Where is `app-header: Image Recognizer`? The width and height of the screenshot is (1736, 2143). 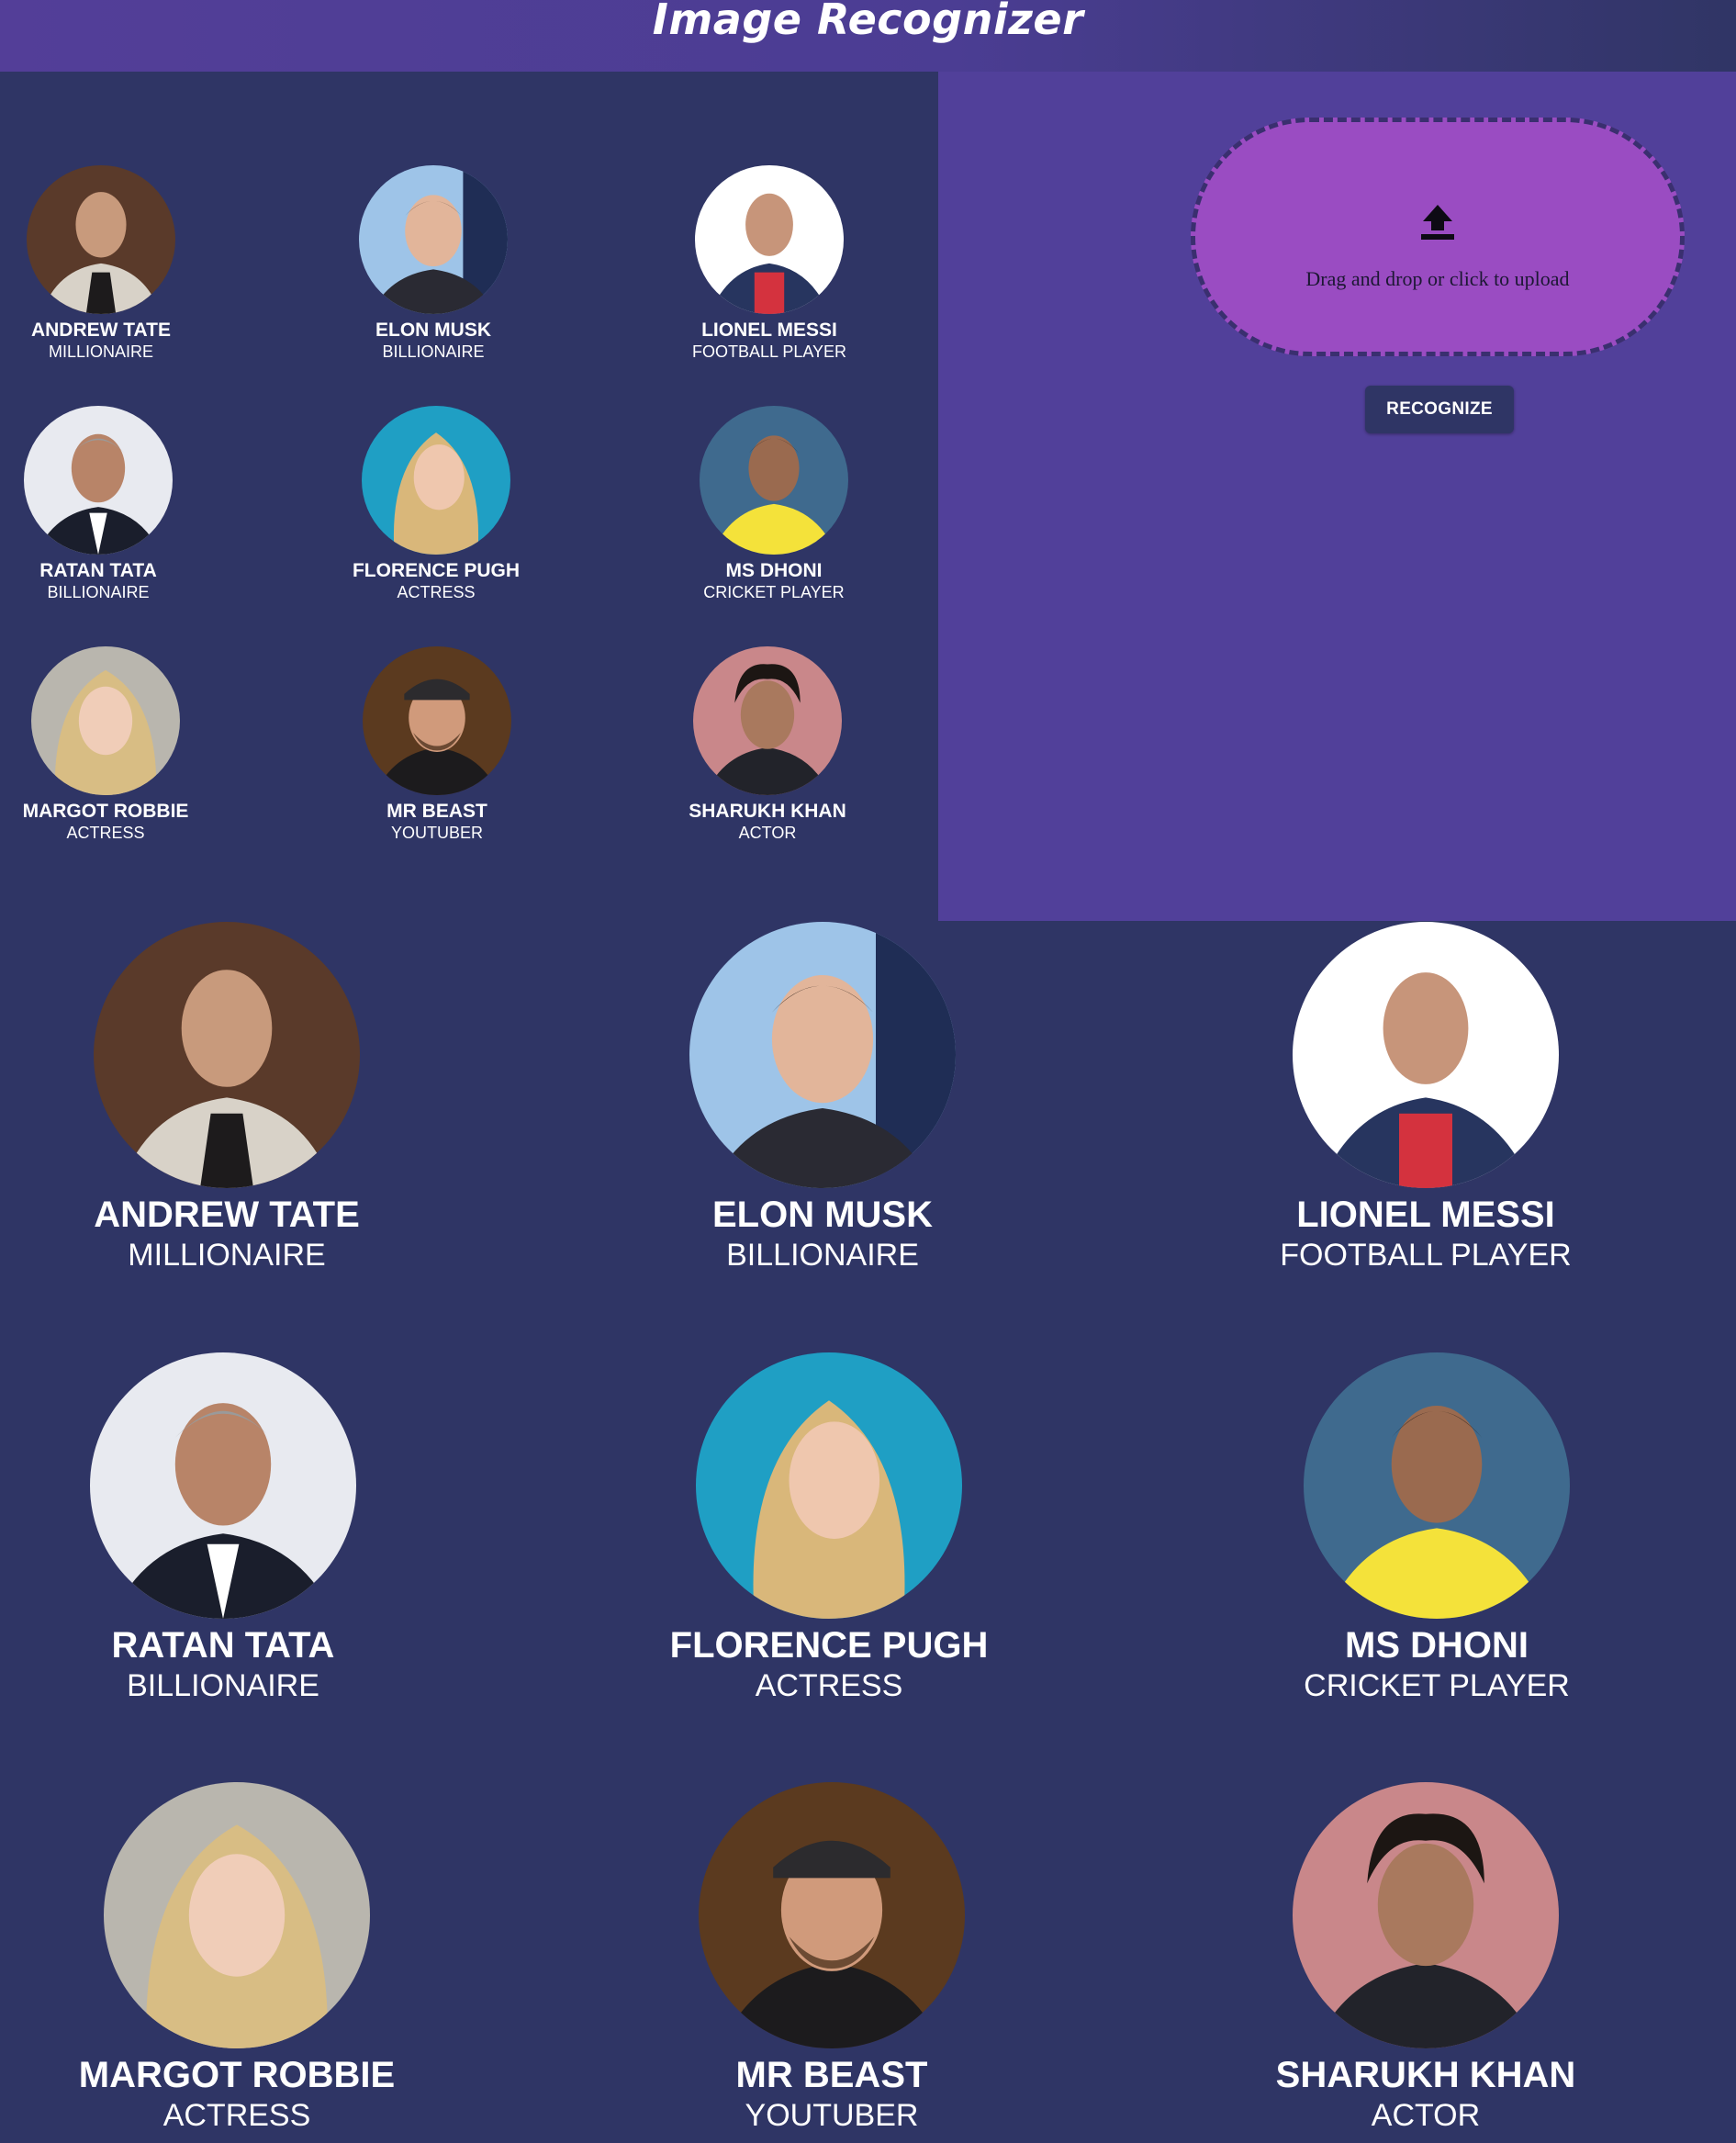 app-header: Image Recognizer is located at coordinates (868, 36).